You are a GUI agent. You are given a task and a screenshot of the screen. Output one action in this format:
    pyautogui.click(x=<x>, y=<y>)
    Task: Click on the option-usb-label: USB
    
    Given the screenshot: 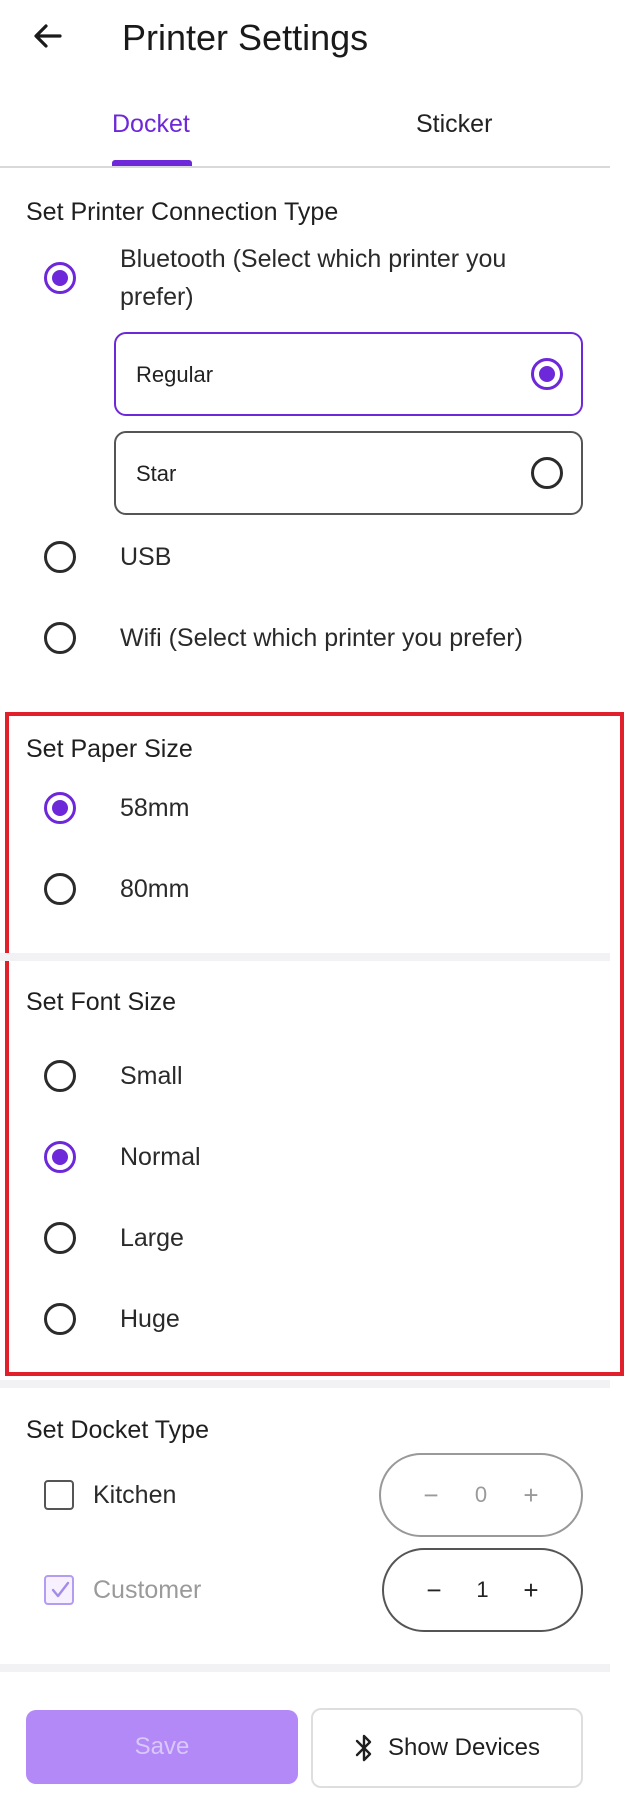 What is the action you would take?
    pyautogui.click(x=146, y=557)
    